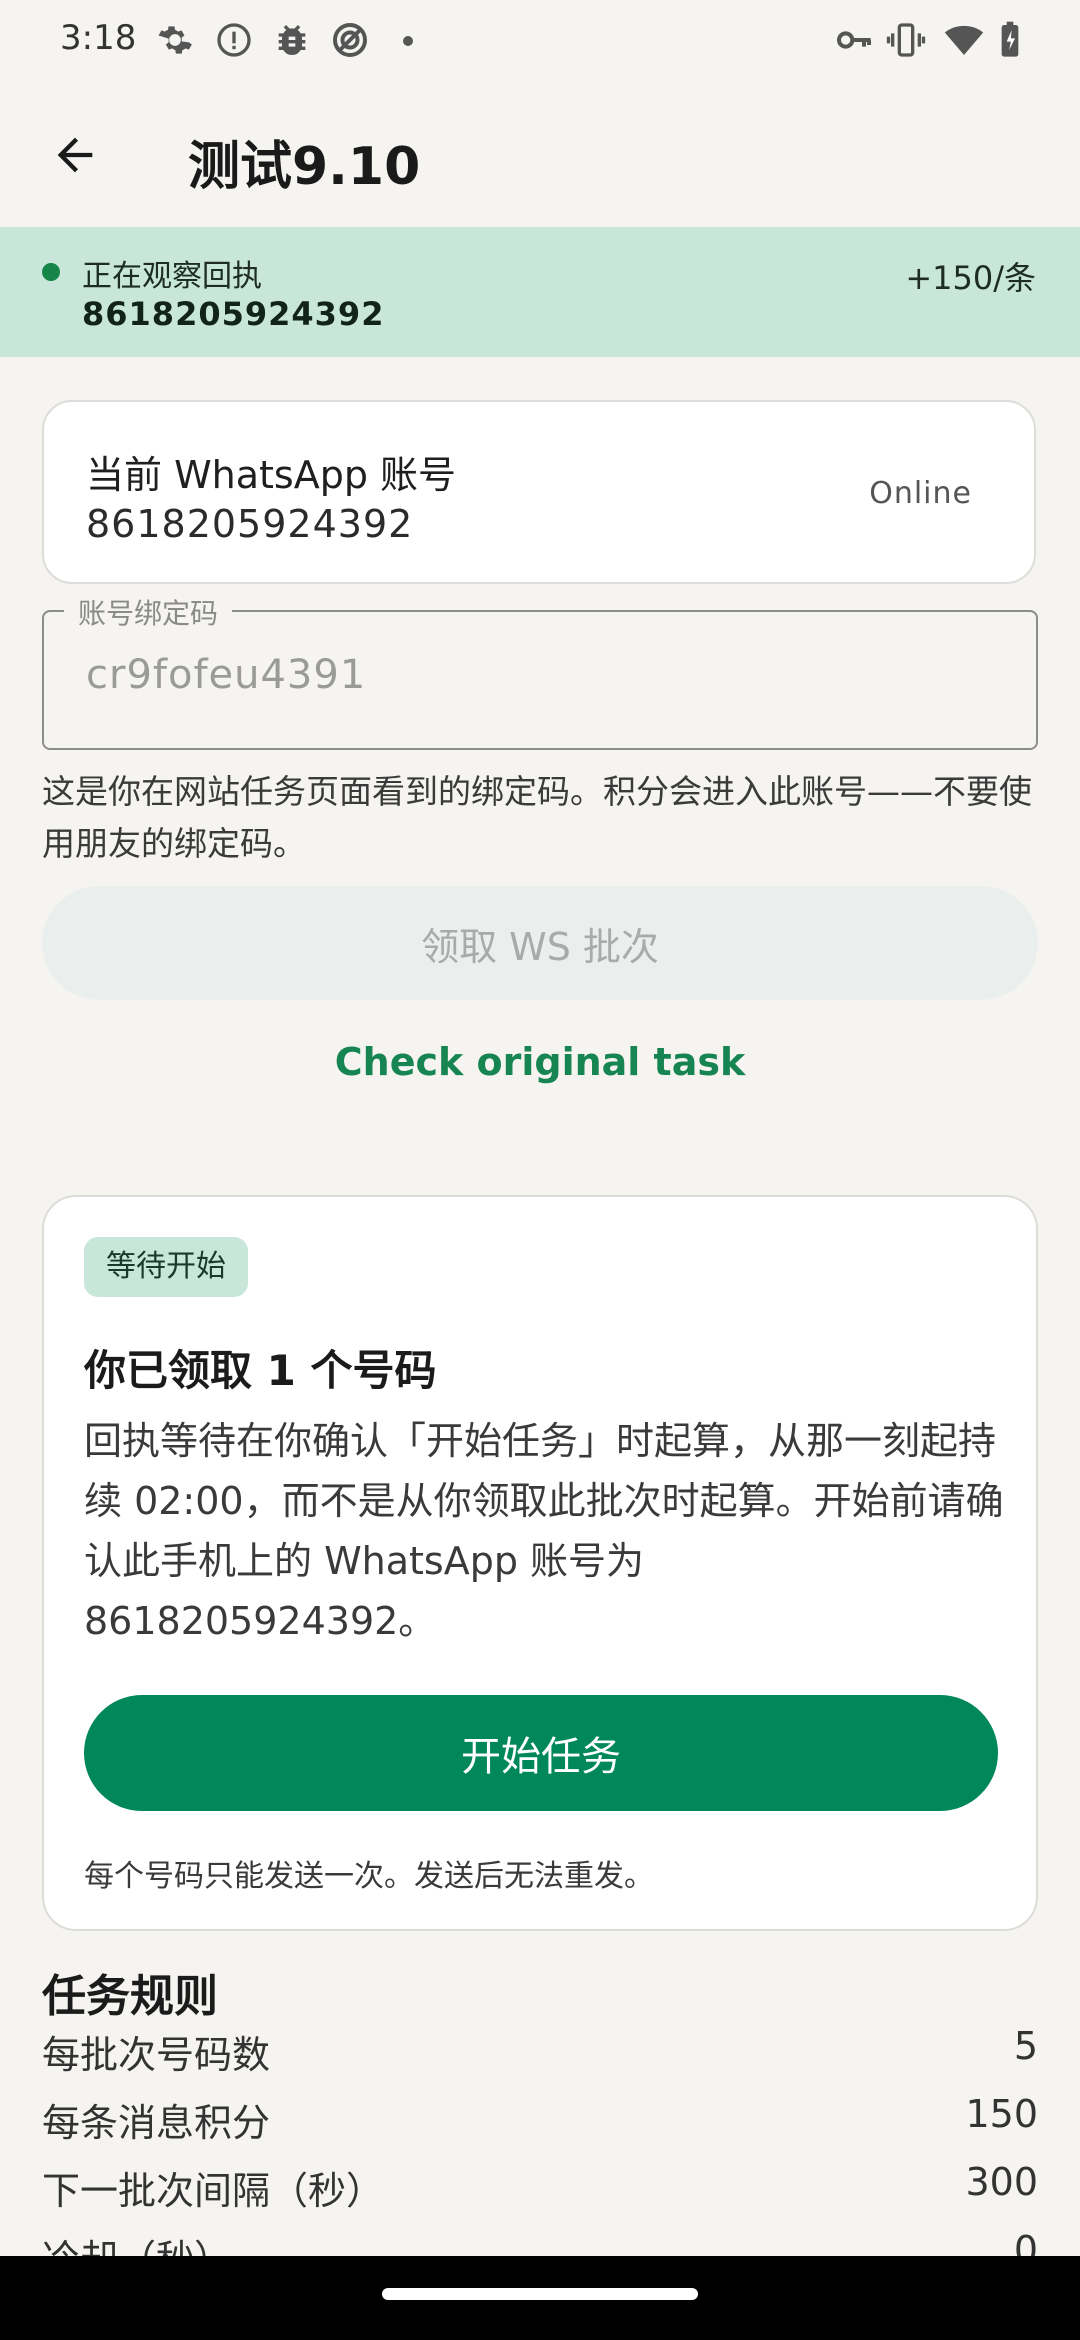 This screenshot has height=2340, width=1080. What do you see at coordinates (536, 675) in the screenshot?
I see `binding-code-input` at bounding box center [536, 675].